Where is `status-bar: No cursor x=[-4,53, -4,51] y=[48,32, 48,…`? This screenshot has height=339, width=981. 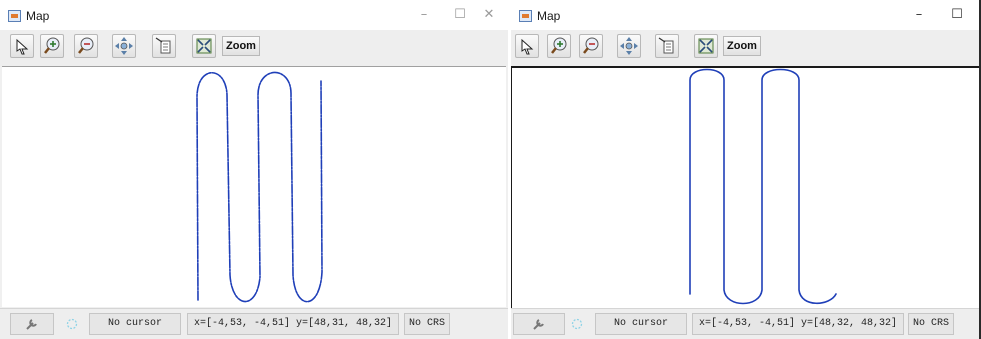 status-bar: No cursor x=[-4,53, -4,51] y=[48,32, 48,… is located at coordinates (746, 323).